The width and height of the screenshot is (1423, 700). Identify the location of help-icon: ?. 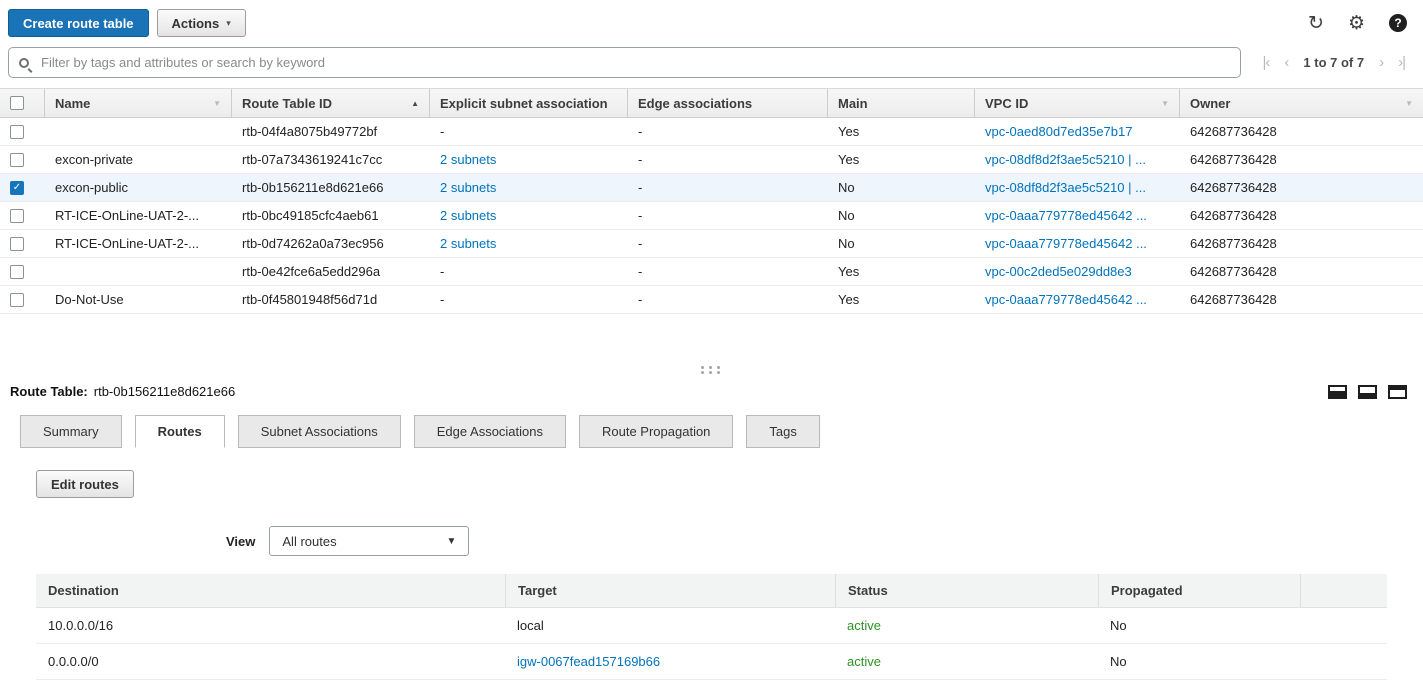
(1398, 23).